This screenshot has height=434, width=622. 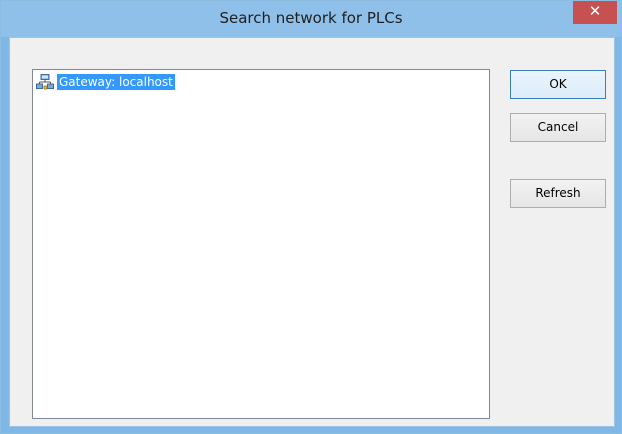 I want to click on close-button: ✕, so click(x=595, y=12).